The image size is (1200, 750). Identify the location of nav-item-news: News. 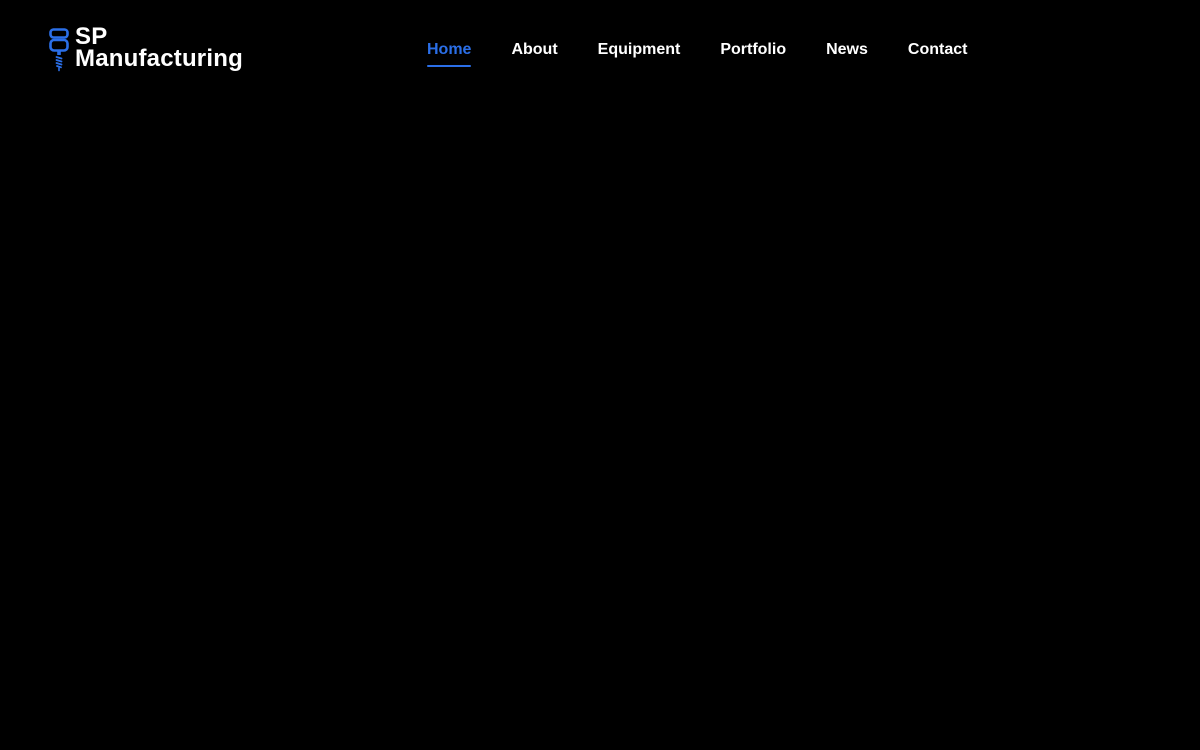
(847, 54).